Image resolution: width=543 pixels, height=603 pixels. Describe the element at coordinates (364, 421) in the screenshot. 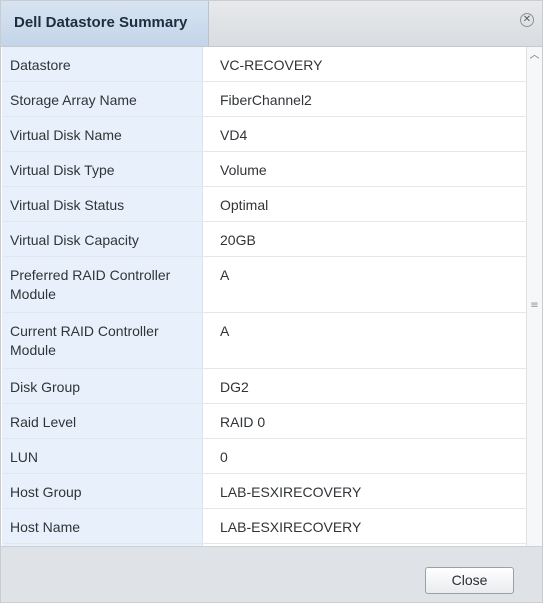

I see `row-value: RAID 0` at that location.